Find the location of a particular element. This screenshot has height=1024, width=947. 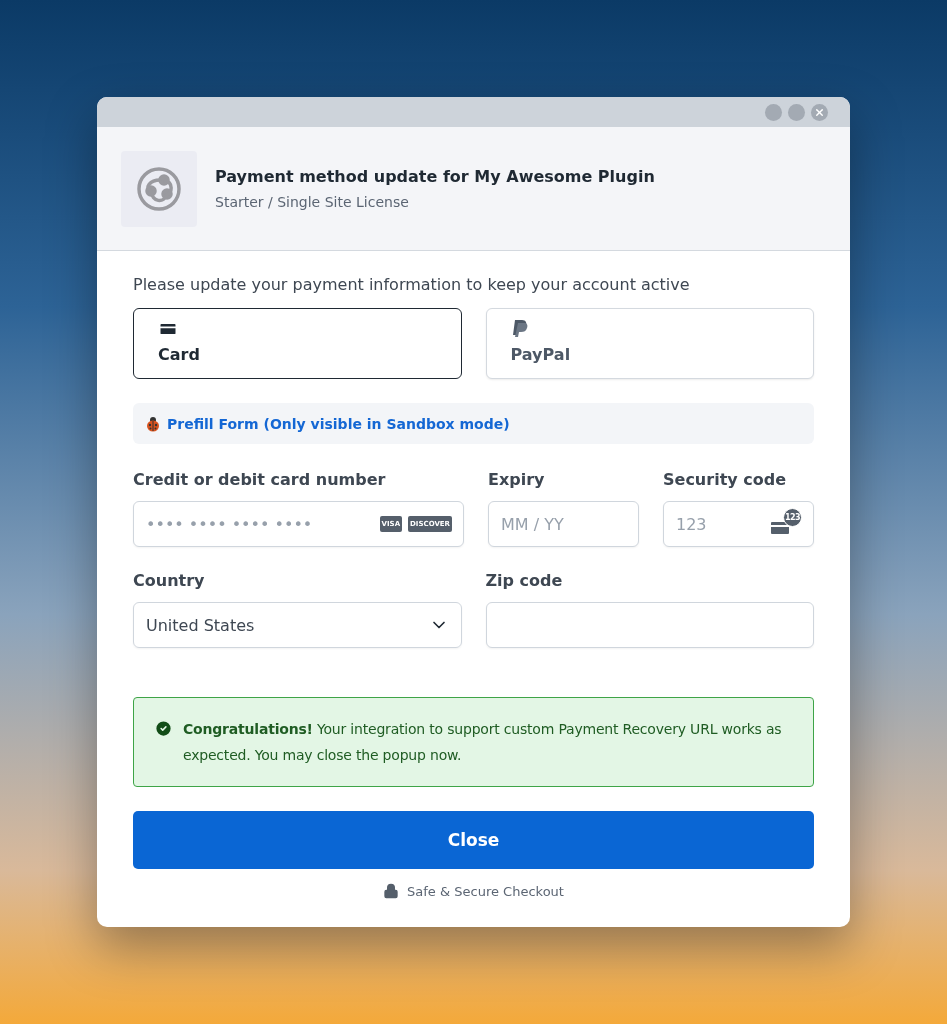

close-button: Close is located at coordinates (473, 840).